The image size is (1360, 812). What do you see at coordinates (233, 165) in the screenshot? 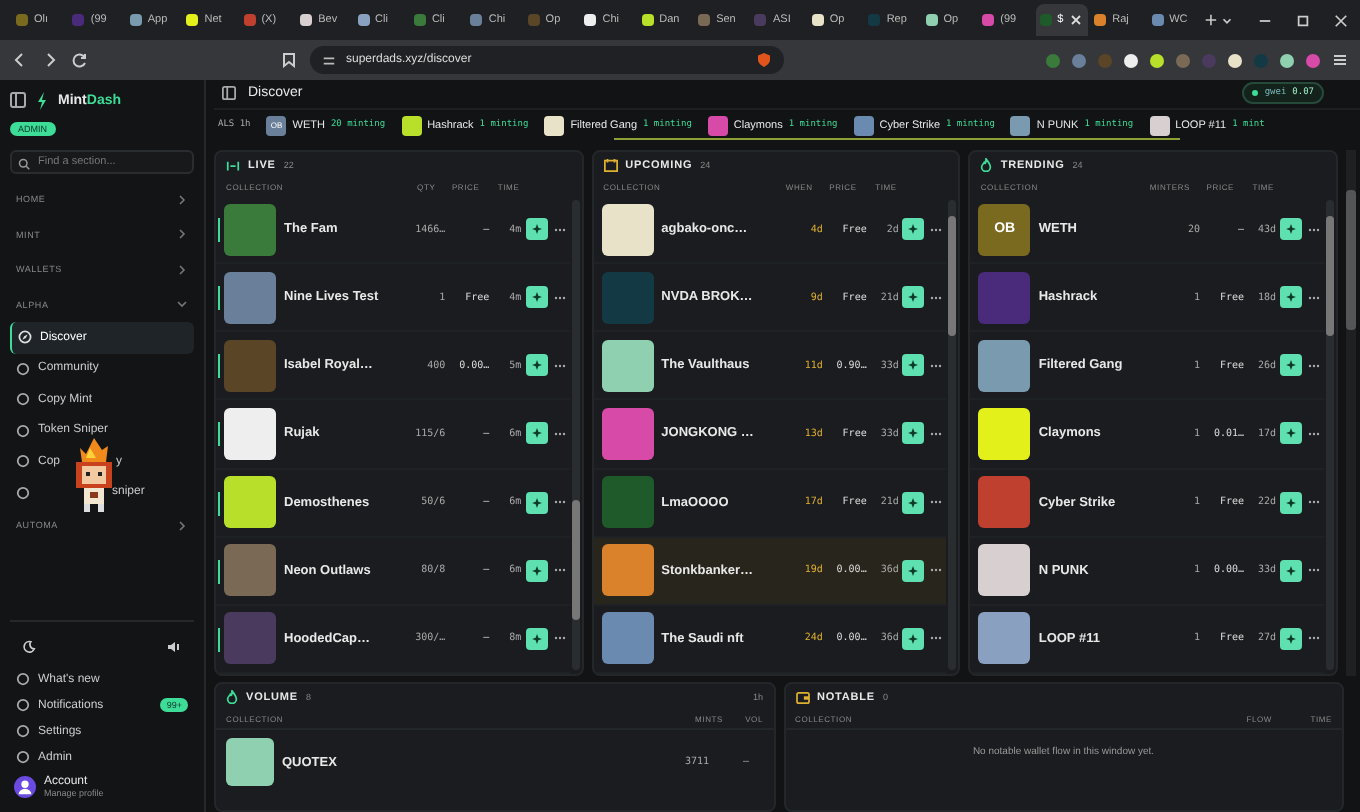
I see `live-icon` at bounding box center [233, 165].